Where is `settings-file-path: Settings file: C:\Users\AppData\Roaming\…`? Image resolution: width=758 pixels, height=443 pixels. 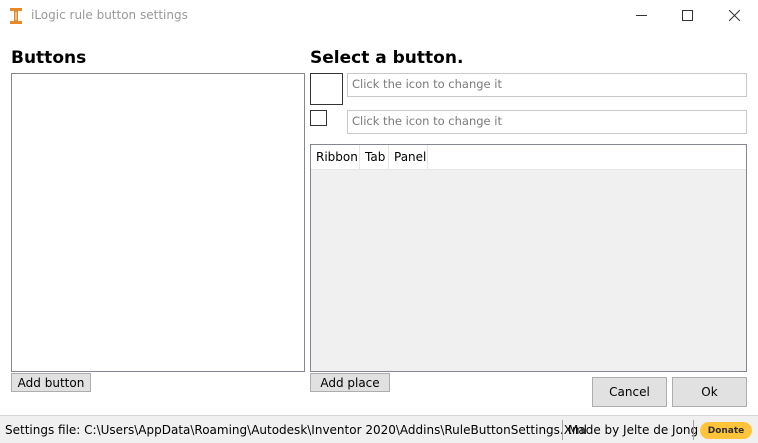
settings-file-path: Settings file: C:\Users\AppData\Roaming\… is located at coordinates (296, 430).